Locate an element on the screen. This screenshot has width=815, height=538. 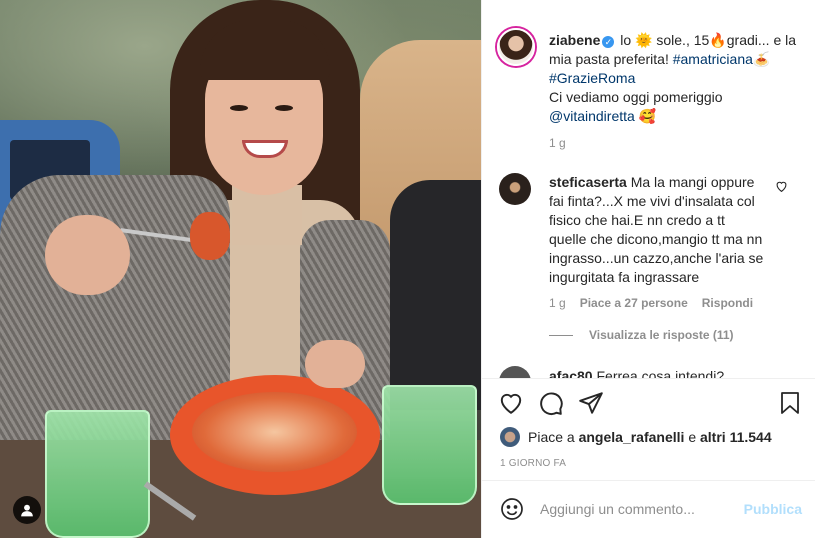
photo-glass-right is located at coordinates (429, 445).